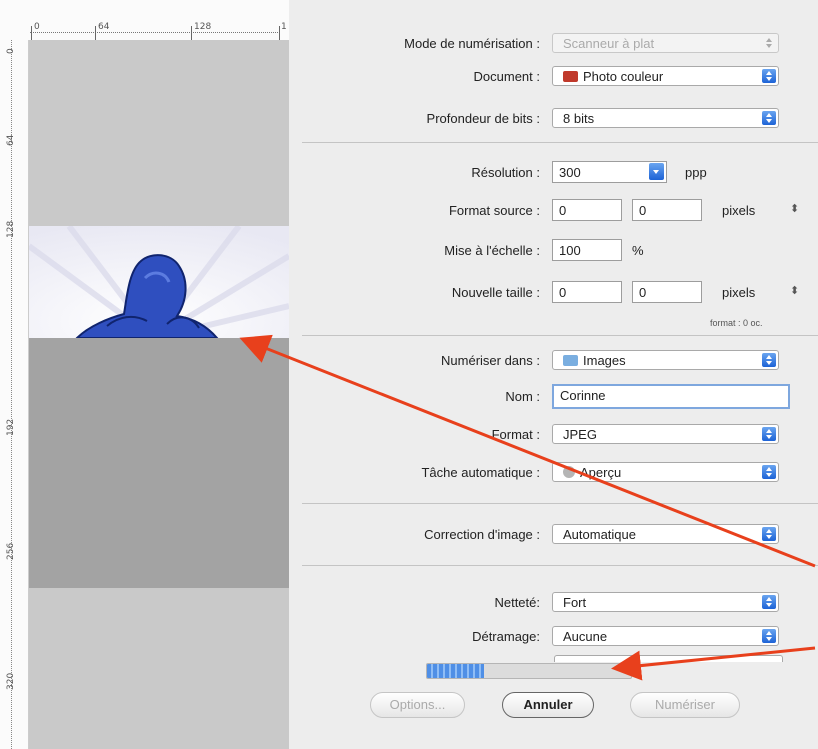 The width and height of the screenshot is (818, 749). What do you see at coordinates (685, 705) in the screenshot?
I see `scan-button: Numériser` at bounding box center [685, 705].